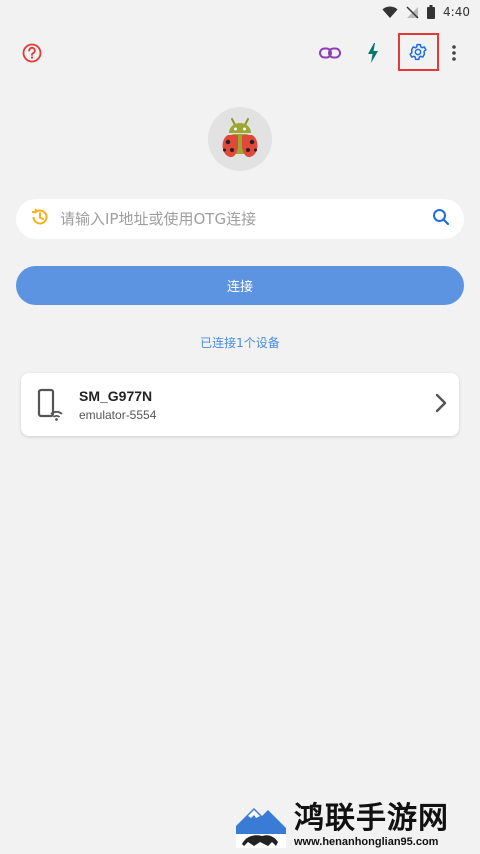  Describe the element at coordinates (240, 12) in the screenshot. I see `status-bar: 4:40` at that location.